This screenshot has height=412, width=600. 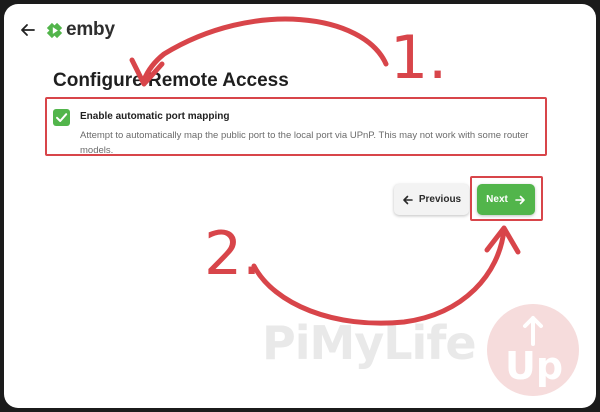 What do you see at coordinates (233, 254) in the screenshot?
I see `annotation-step-2: 2.` at bounding box center [233, 254].